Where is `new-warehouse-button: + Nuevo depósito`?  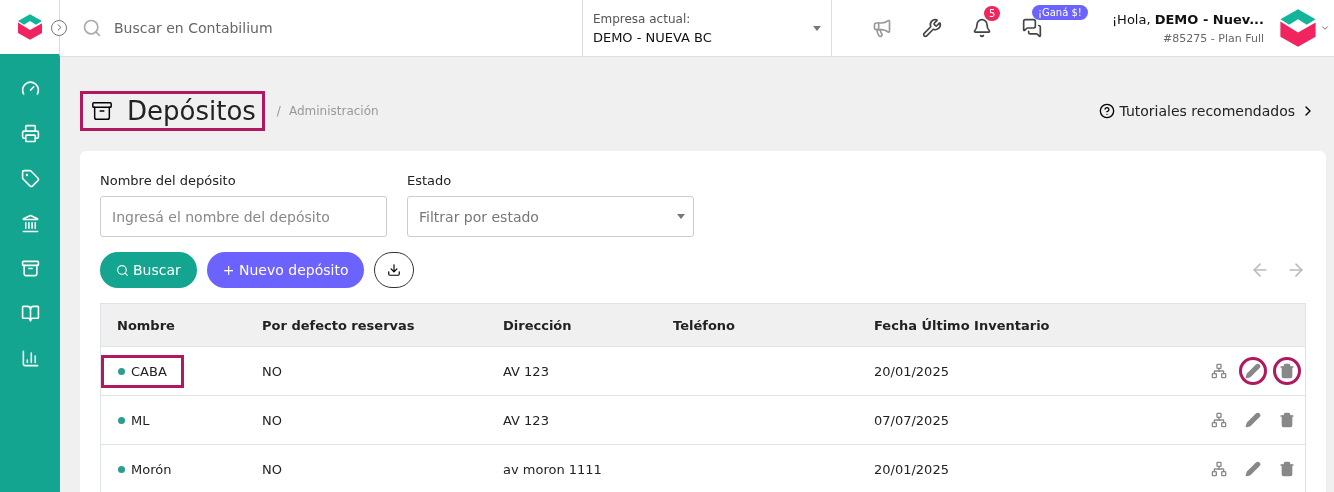
new-warehouse-button: + Nuevo depósito is located at coordinates (285, 270).